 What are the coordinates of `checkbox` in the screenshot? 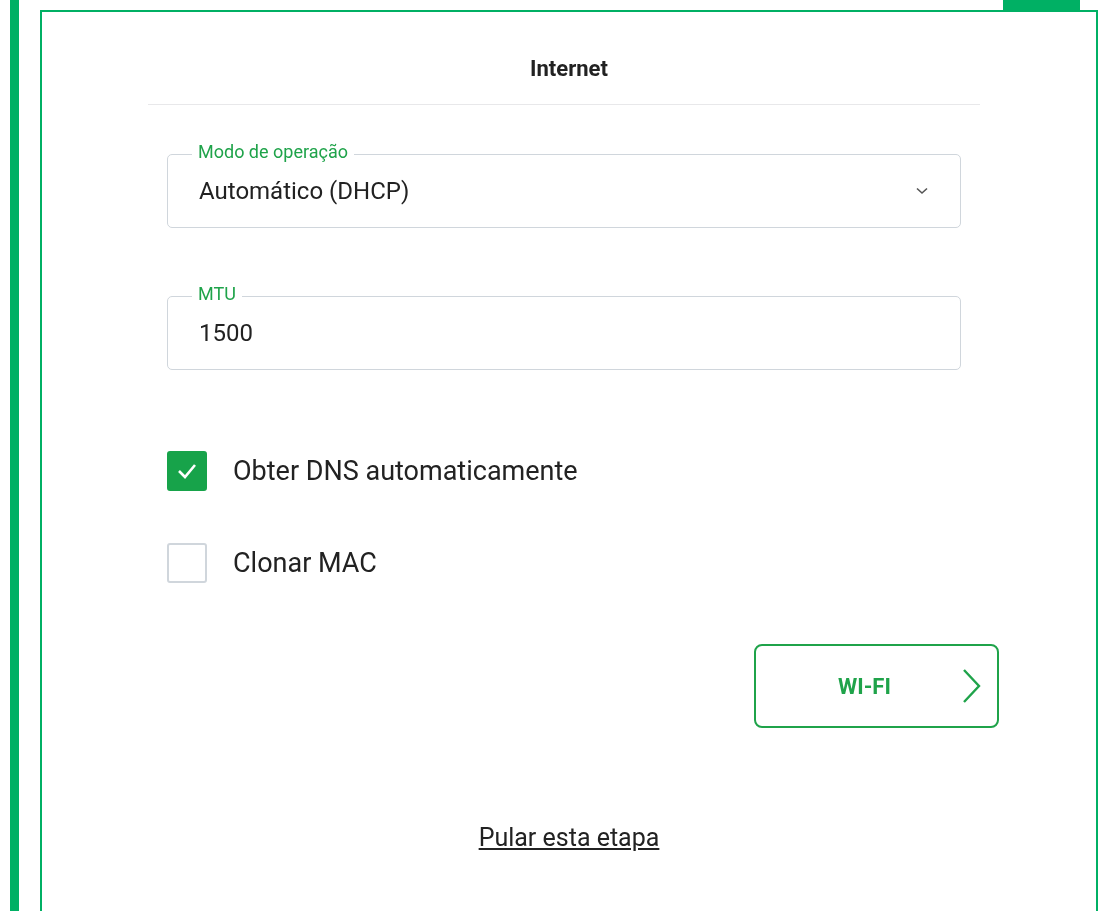 It's located at (187, 471).